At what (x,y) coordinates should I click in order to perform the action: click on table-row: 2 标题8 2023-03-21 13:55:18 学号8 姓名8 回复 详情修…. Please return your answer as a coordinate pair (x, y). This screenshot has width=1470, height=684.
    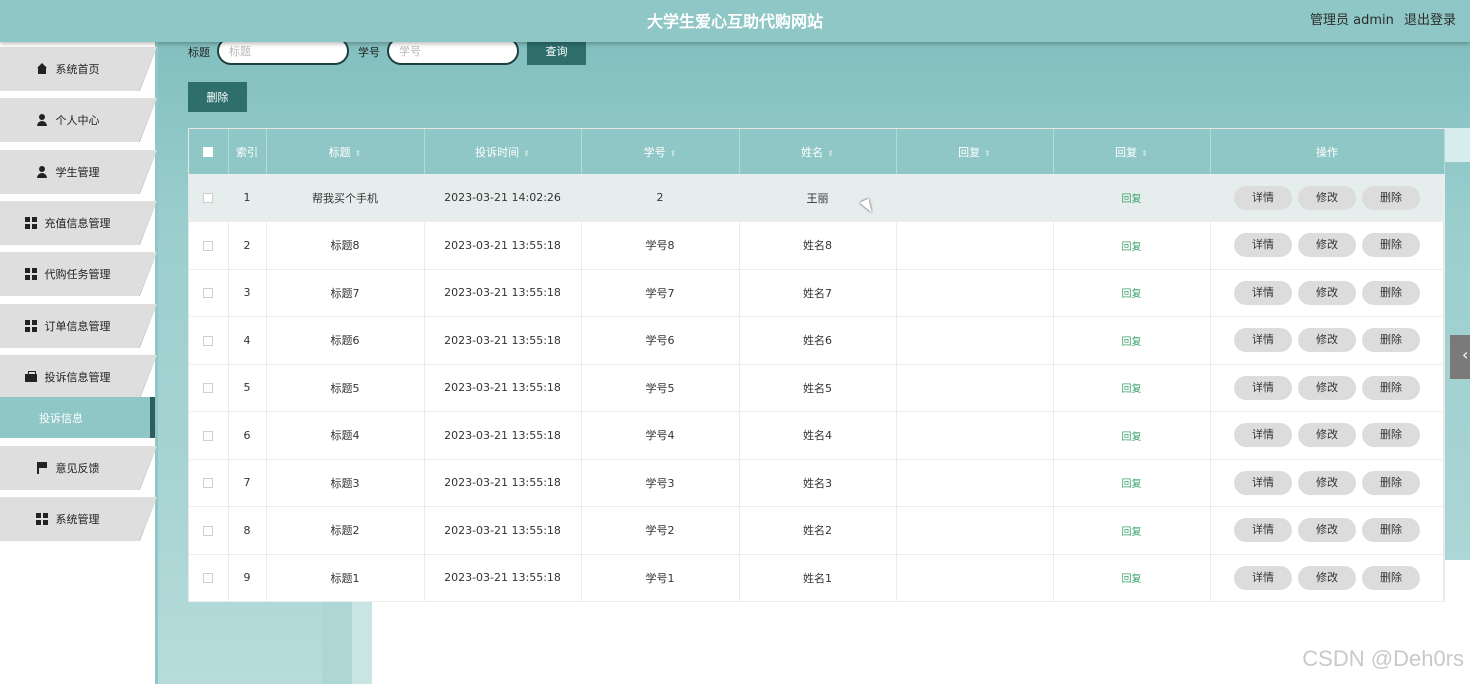
    Looking at the image, I should click on (817, 245).